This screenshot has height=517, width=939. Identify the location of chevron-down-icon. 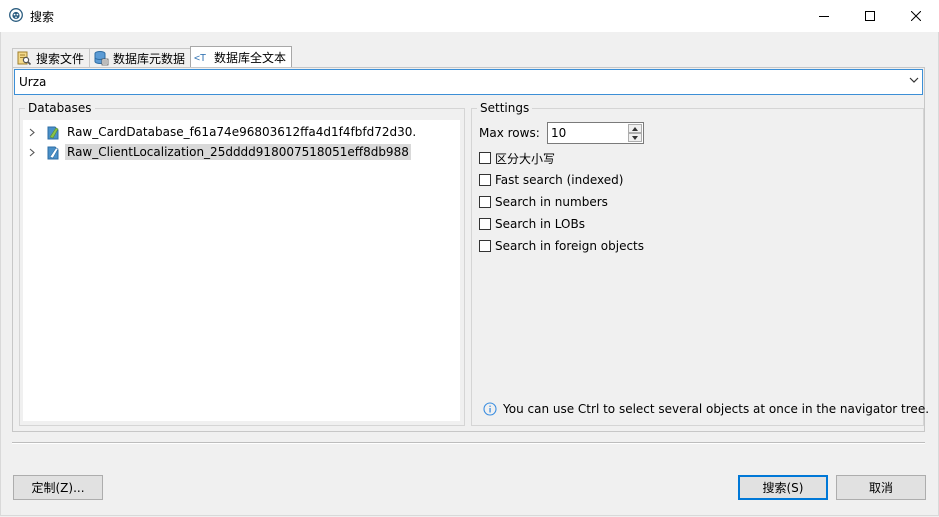
(914, 80).